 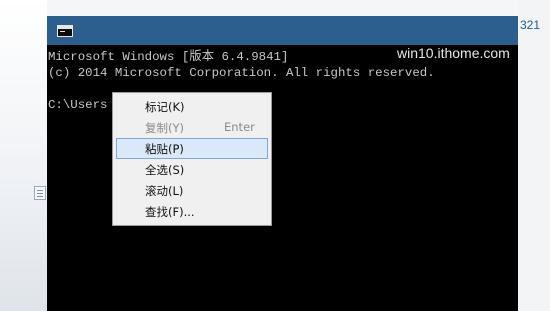 What do you see at coordinates (40, 193) in the screenshot?
I see `file-icon` at bounding box center [40, 193].